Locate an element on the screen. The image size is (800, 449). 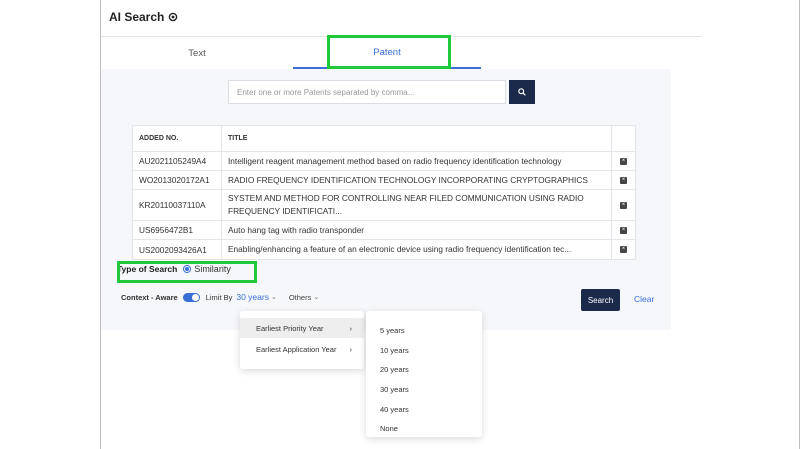
header-action is located at coordinates (623, 138).